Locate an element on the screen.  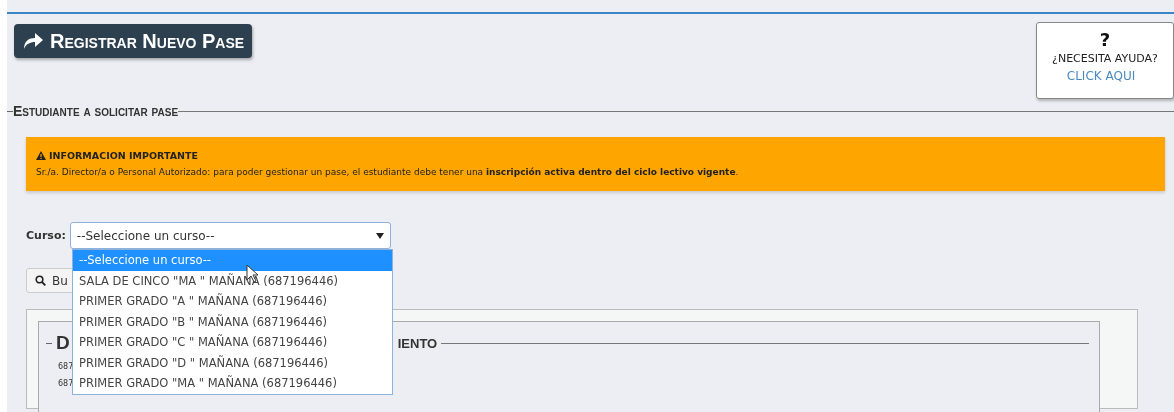
section-legend: Estudiante a solicitar pase is located at coordinates (96, 111).